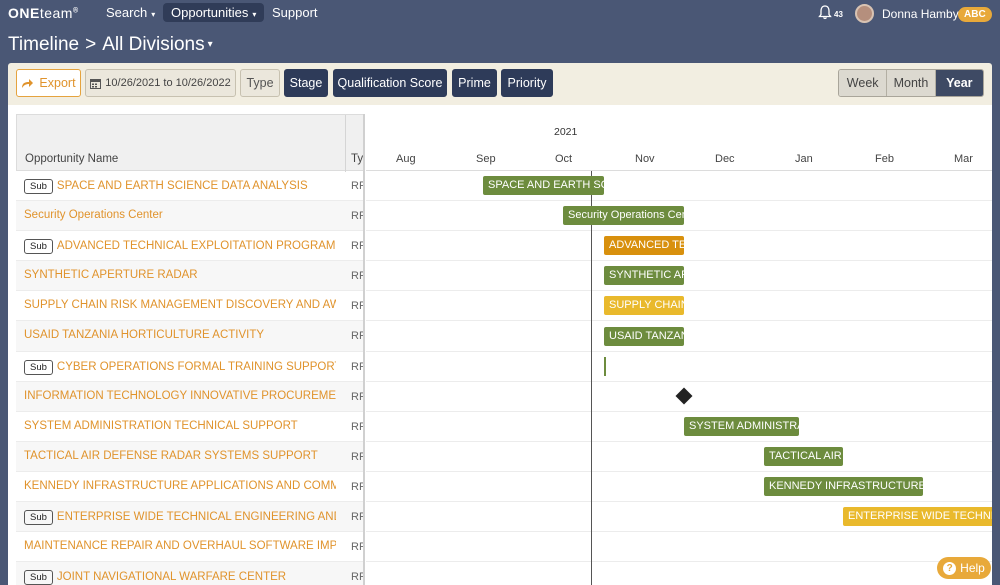 This screenshot has width=1000, height=585. What do you see at coordinates (623, 216) in the screenshot?
I see `timeline-bar: Security Operations Center` at bounding box center [623, 216].